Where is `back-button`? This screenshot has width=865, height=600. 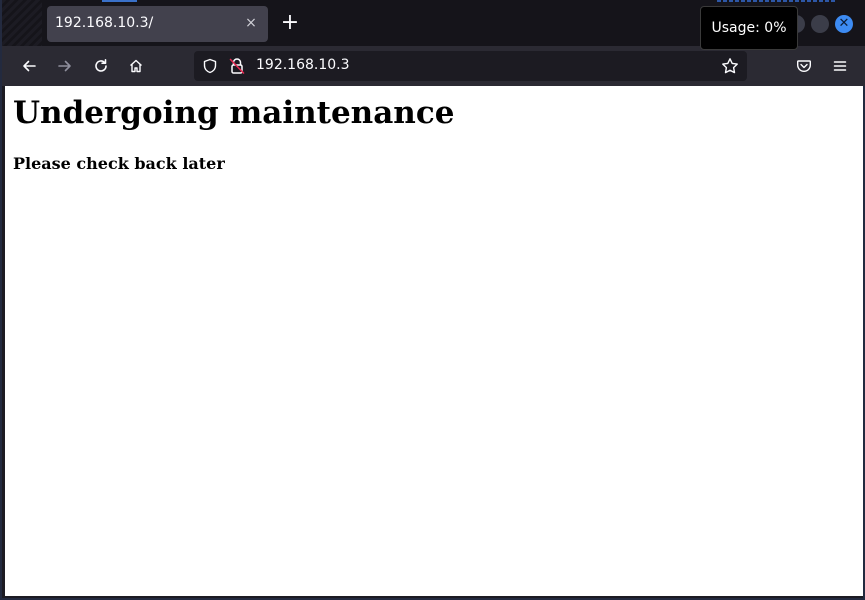 back-button is located at coordinates (29, 66).